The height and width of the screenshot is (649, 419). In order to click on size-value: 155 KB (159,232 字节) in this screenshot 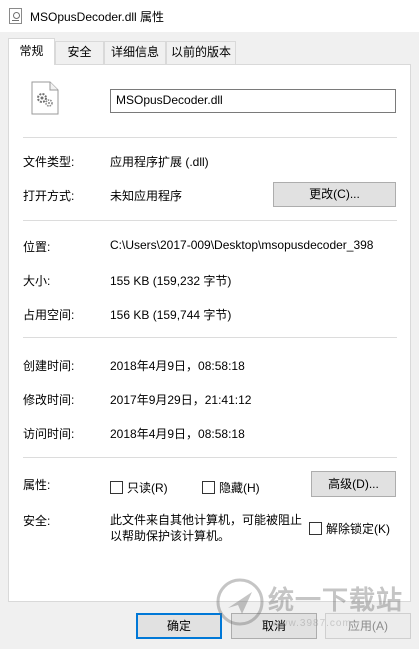, I will do `click(171, 281)`.